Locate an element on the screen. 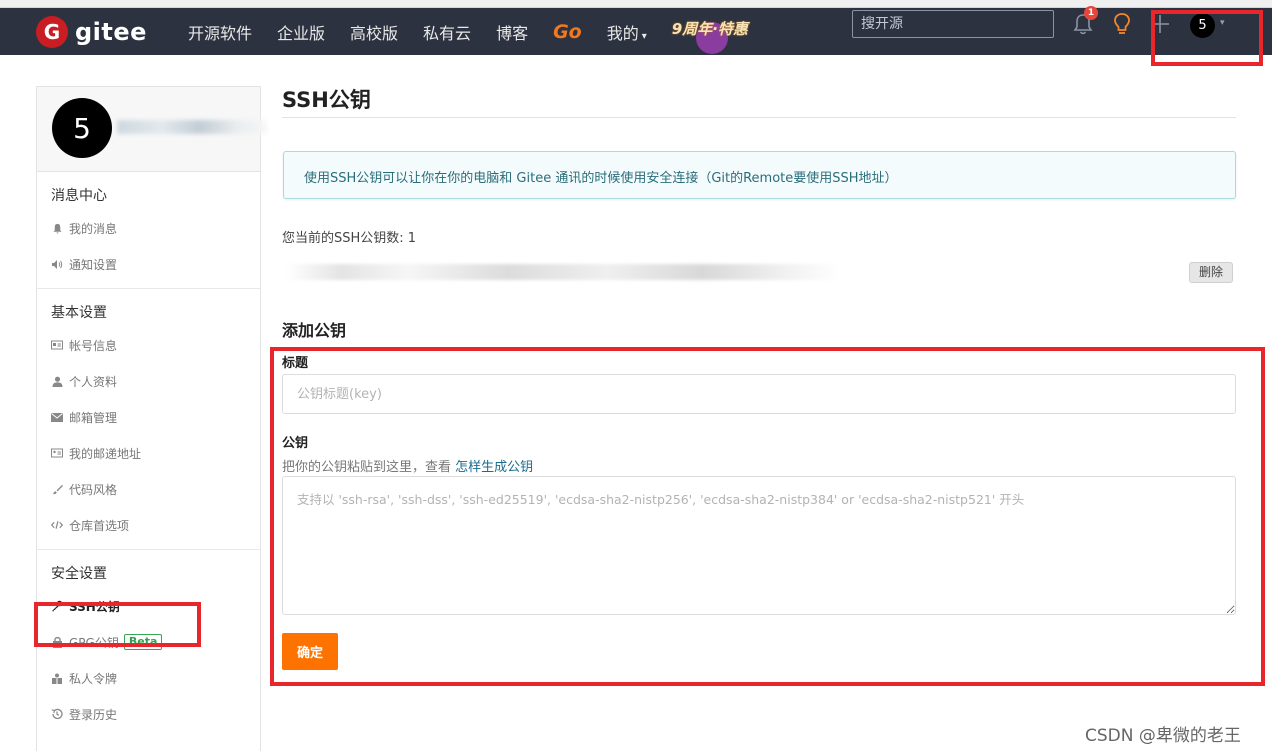 The width and height of the screenshot is (1272, 751). nav-item-blog: 博客 is located at coordinates (512, 32).